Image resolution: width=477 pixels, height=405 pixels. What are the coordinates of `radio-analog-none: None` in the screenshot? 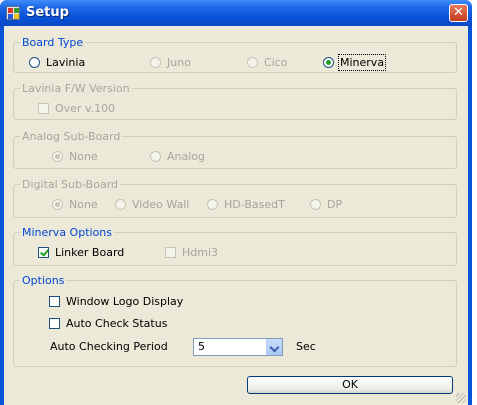 It's located at (75, 156).